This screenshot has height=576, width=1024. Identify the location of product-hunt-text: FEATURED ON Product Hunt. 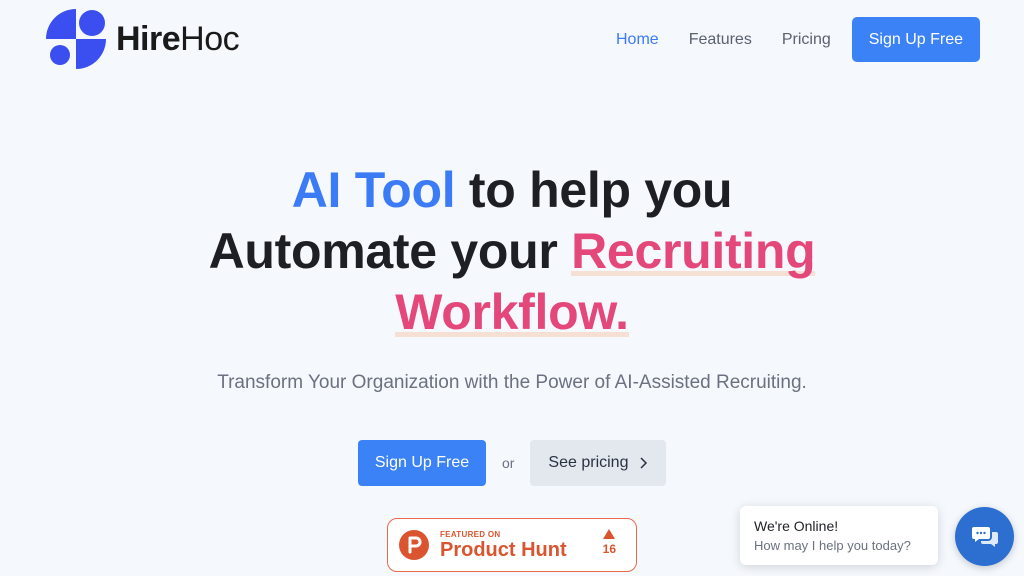
(503, 545).